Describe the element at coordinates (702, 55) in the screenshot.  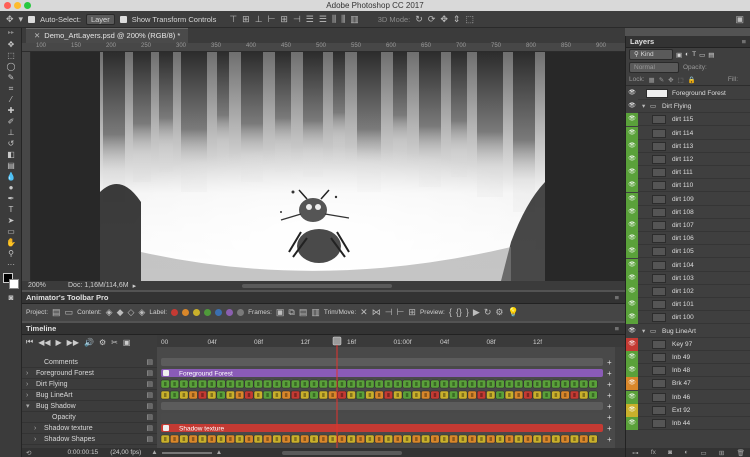
I see `filter-shape-icon: ▭` at that location.